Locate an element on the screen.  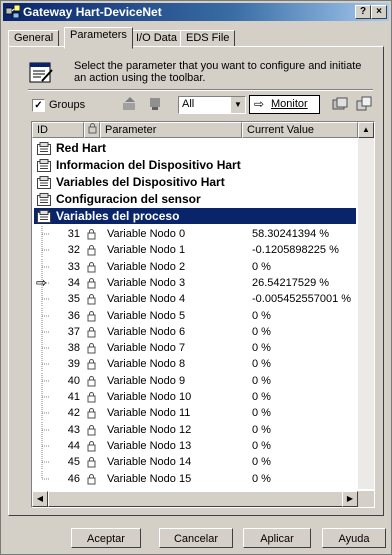
row-parameter-name: Variable Nodo 10 is located at coordinates (149, 397).